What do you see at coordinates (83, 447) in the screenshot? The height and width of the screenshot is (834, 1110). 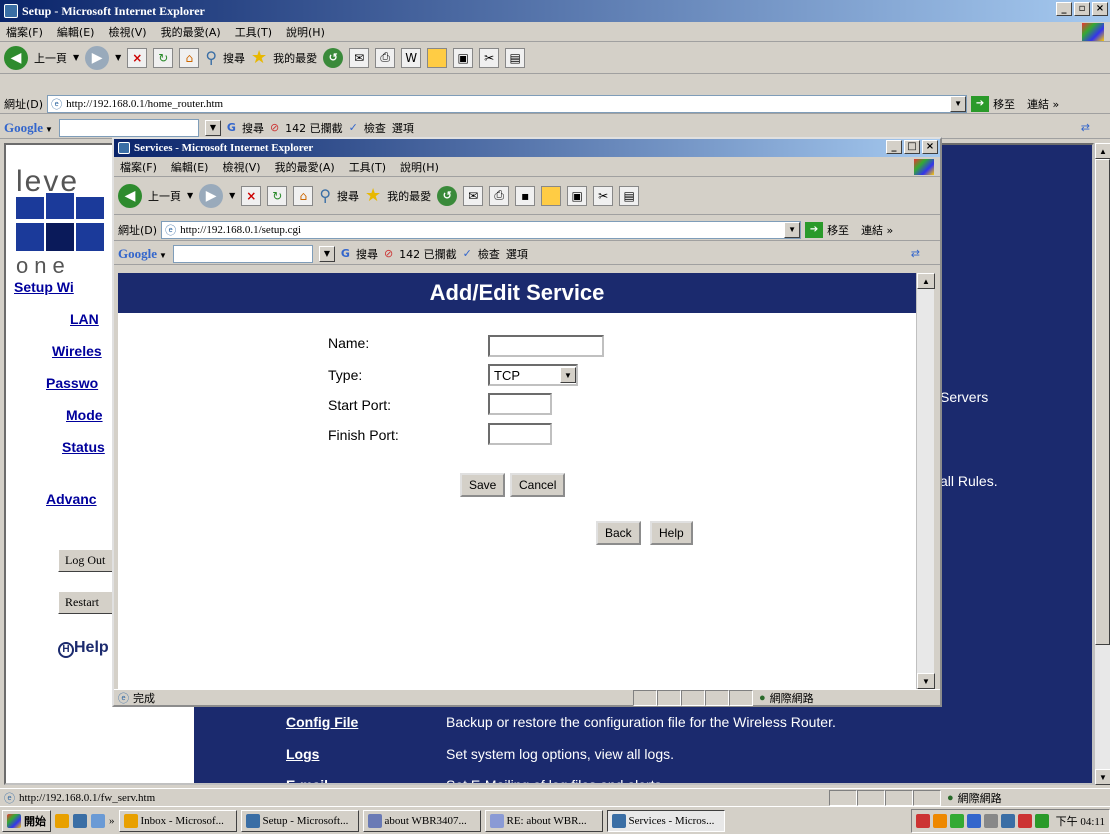 I see `nav-status: Status` at bounding box center [83, 447].